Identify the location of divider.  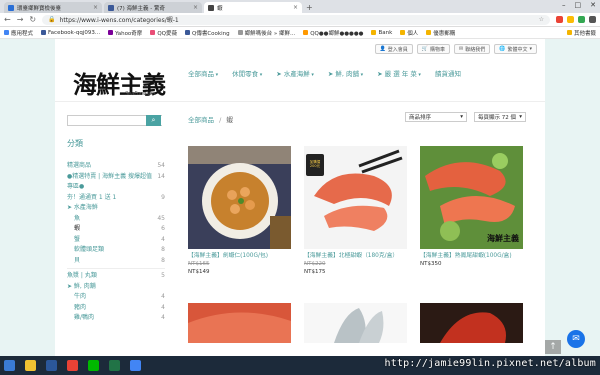
(300, 101).